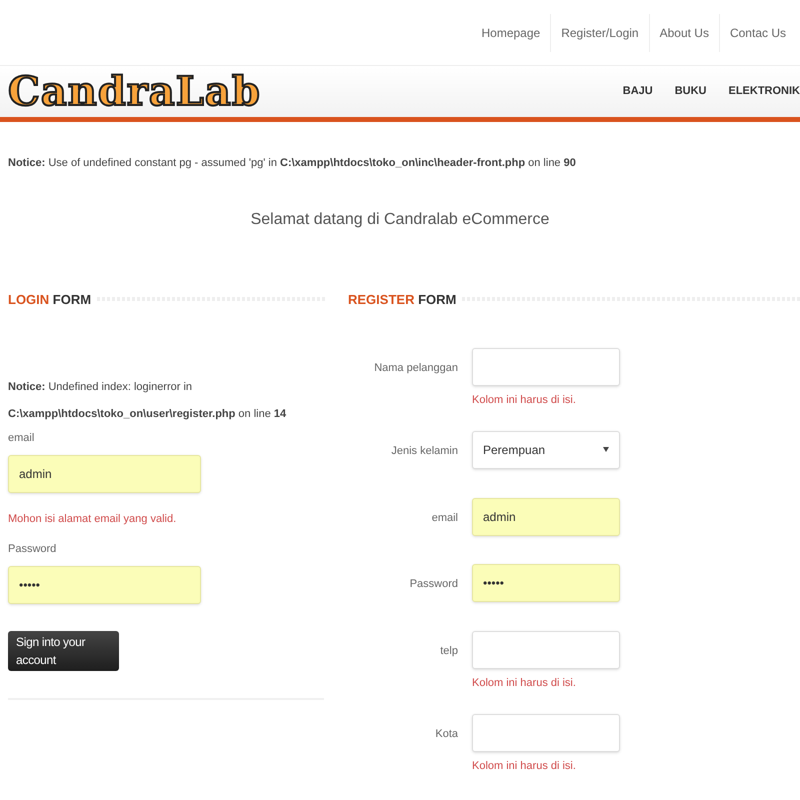  Describe the element at coordinates (764, 91) in the screenshot. I see `category-link: ELEKTRONIK` at that location.